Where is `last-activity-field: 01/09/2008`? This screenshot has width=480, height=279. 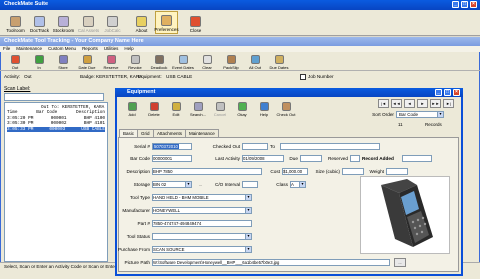 last-activity-field: 01/09/2008 is located at coordinates (263, 158).